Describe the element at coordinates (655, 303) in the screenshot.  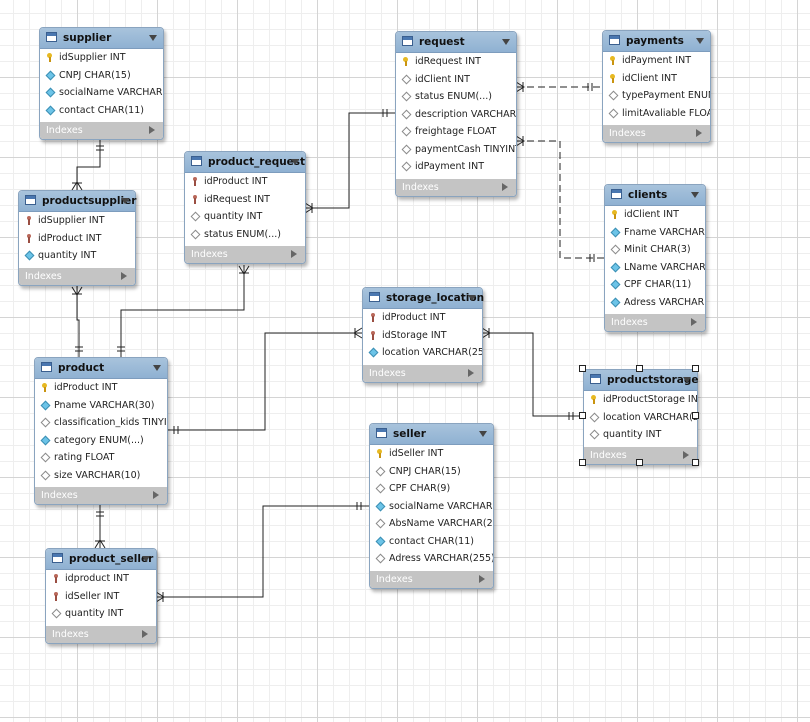
I see `column-row: Adress VARCHAR(50)` at that location.